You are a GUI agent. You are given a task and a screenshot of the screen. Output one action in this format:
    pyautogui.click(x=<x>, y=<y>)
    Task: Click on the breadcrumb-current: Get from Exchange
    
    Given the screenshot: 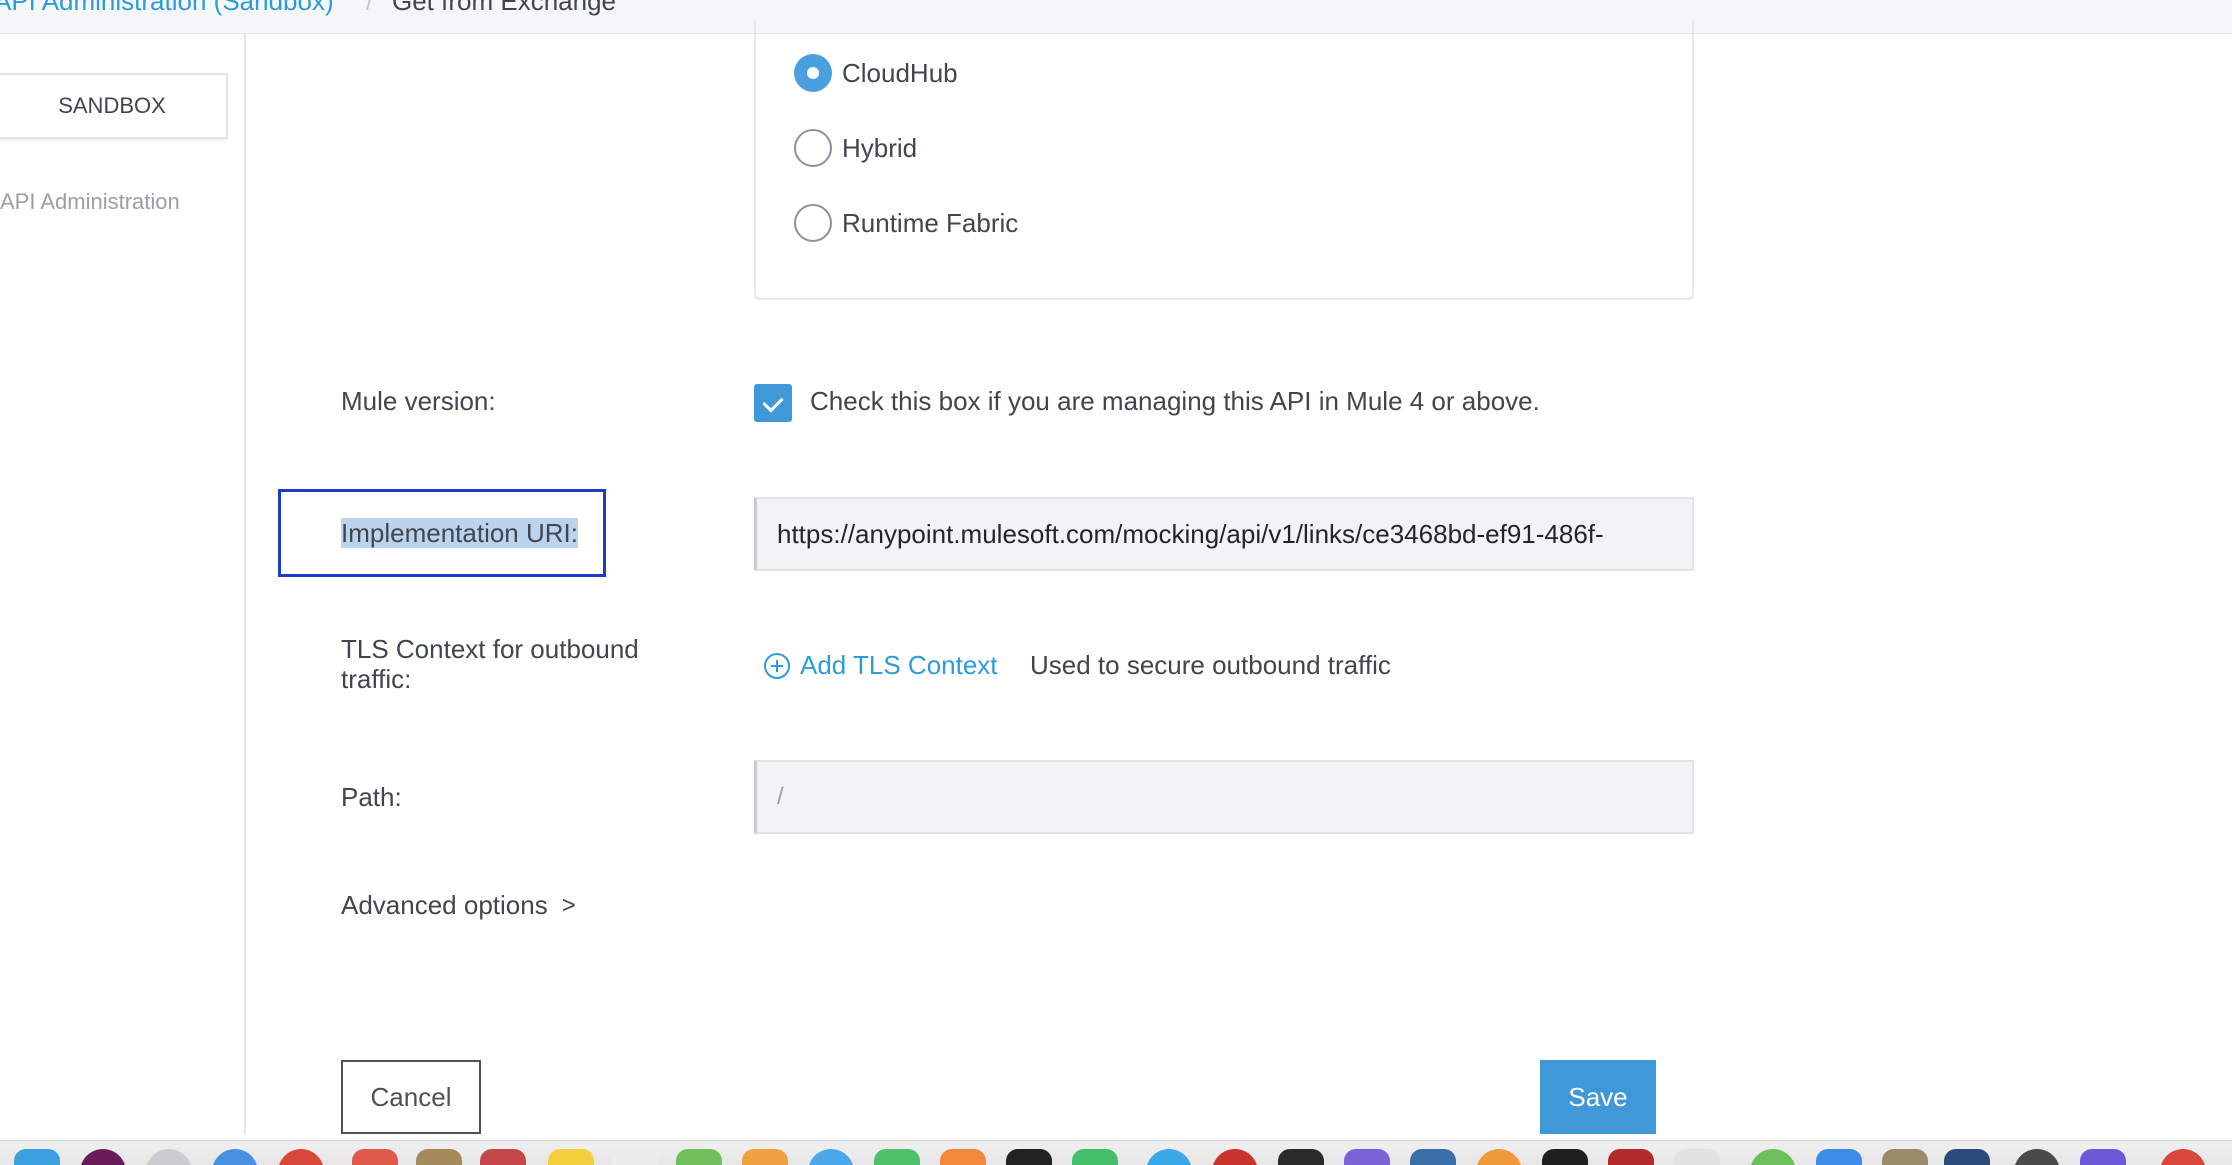 What is the action you would take?
    pyautogui.click(x=504, y=8)
    